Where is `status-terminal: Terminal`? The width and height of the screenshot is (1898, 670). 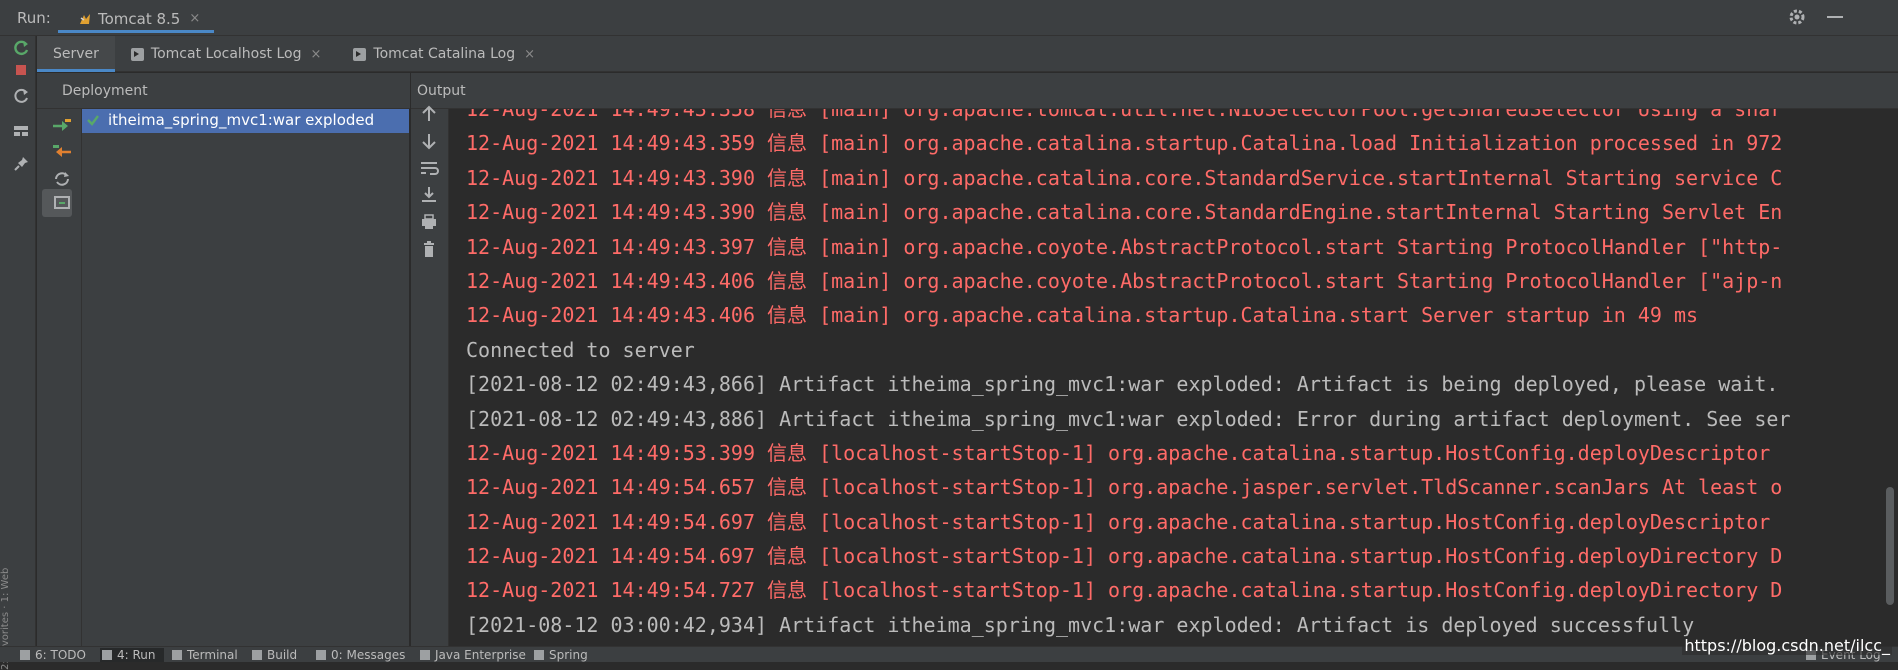 status-terminal: Terminal is located at coordinates (205, 655).